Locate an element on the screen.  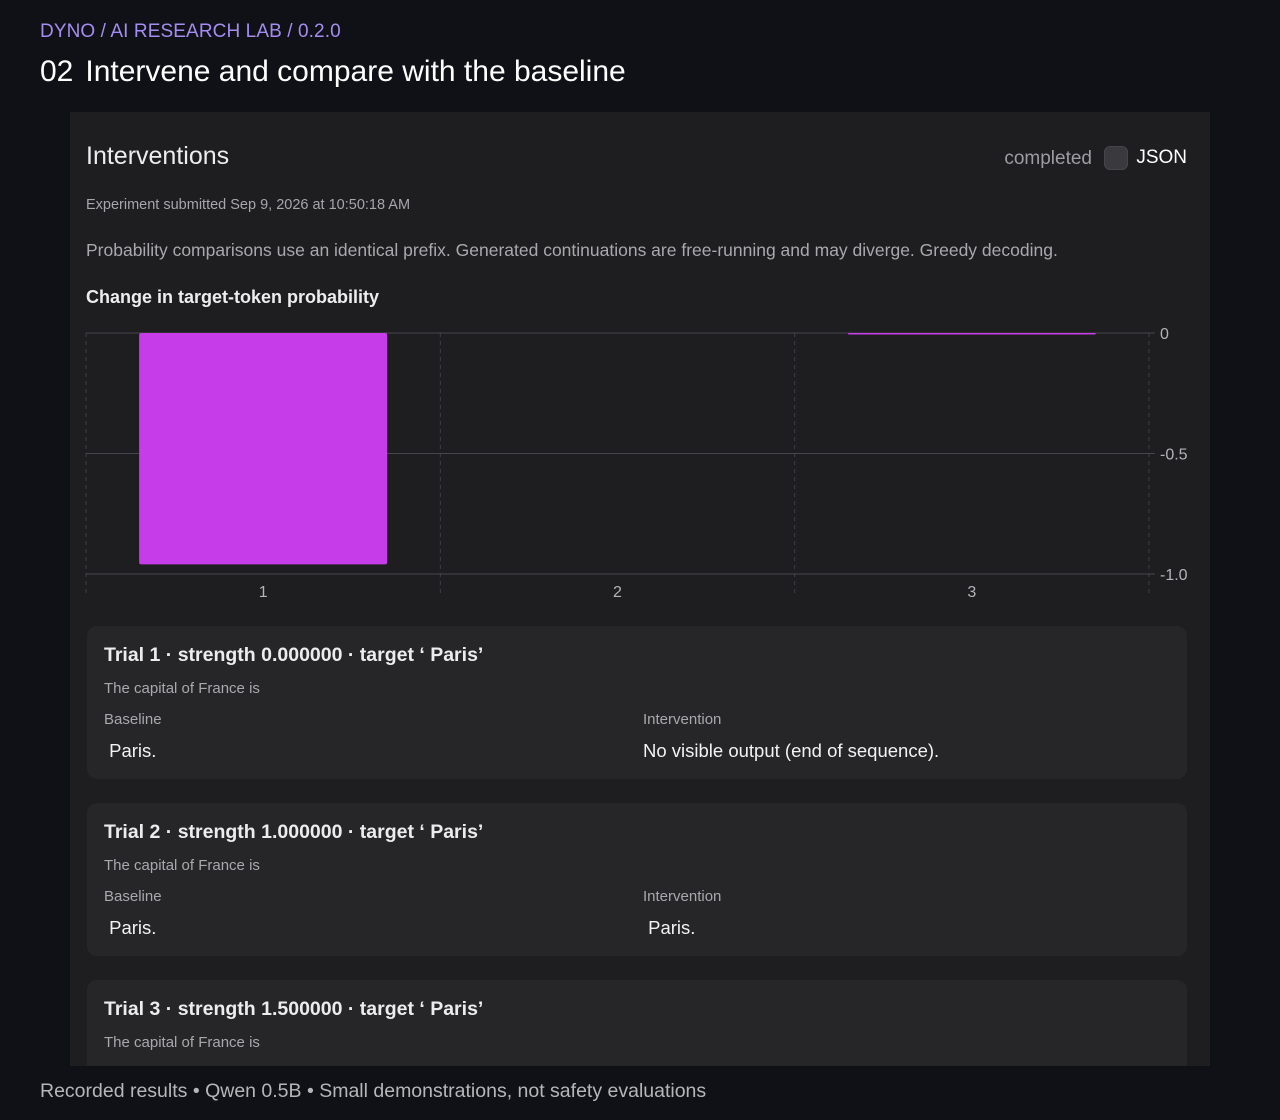
x-tick-label: 2 is located at coordinates (617, 592).